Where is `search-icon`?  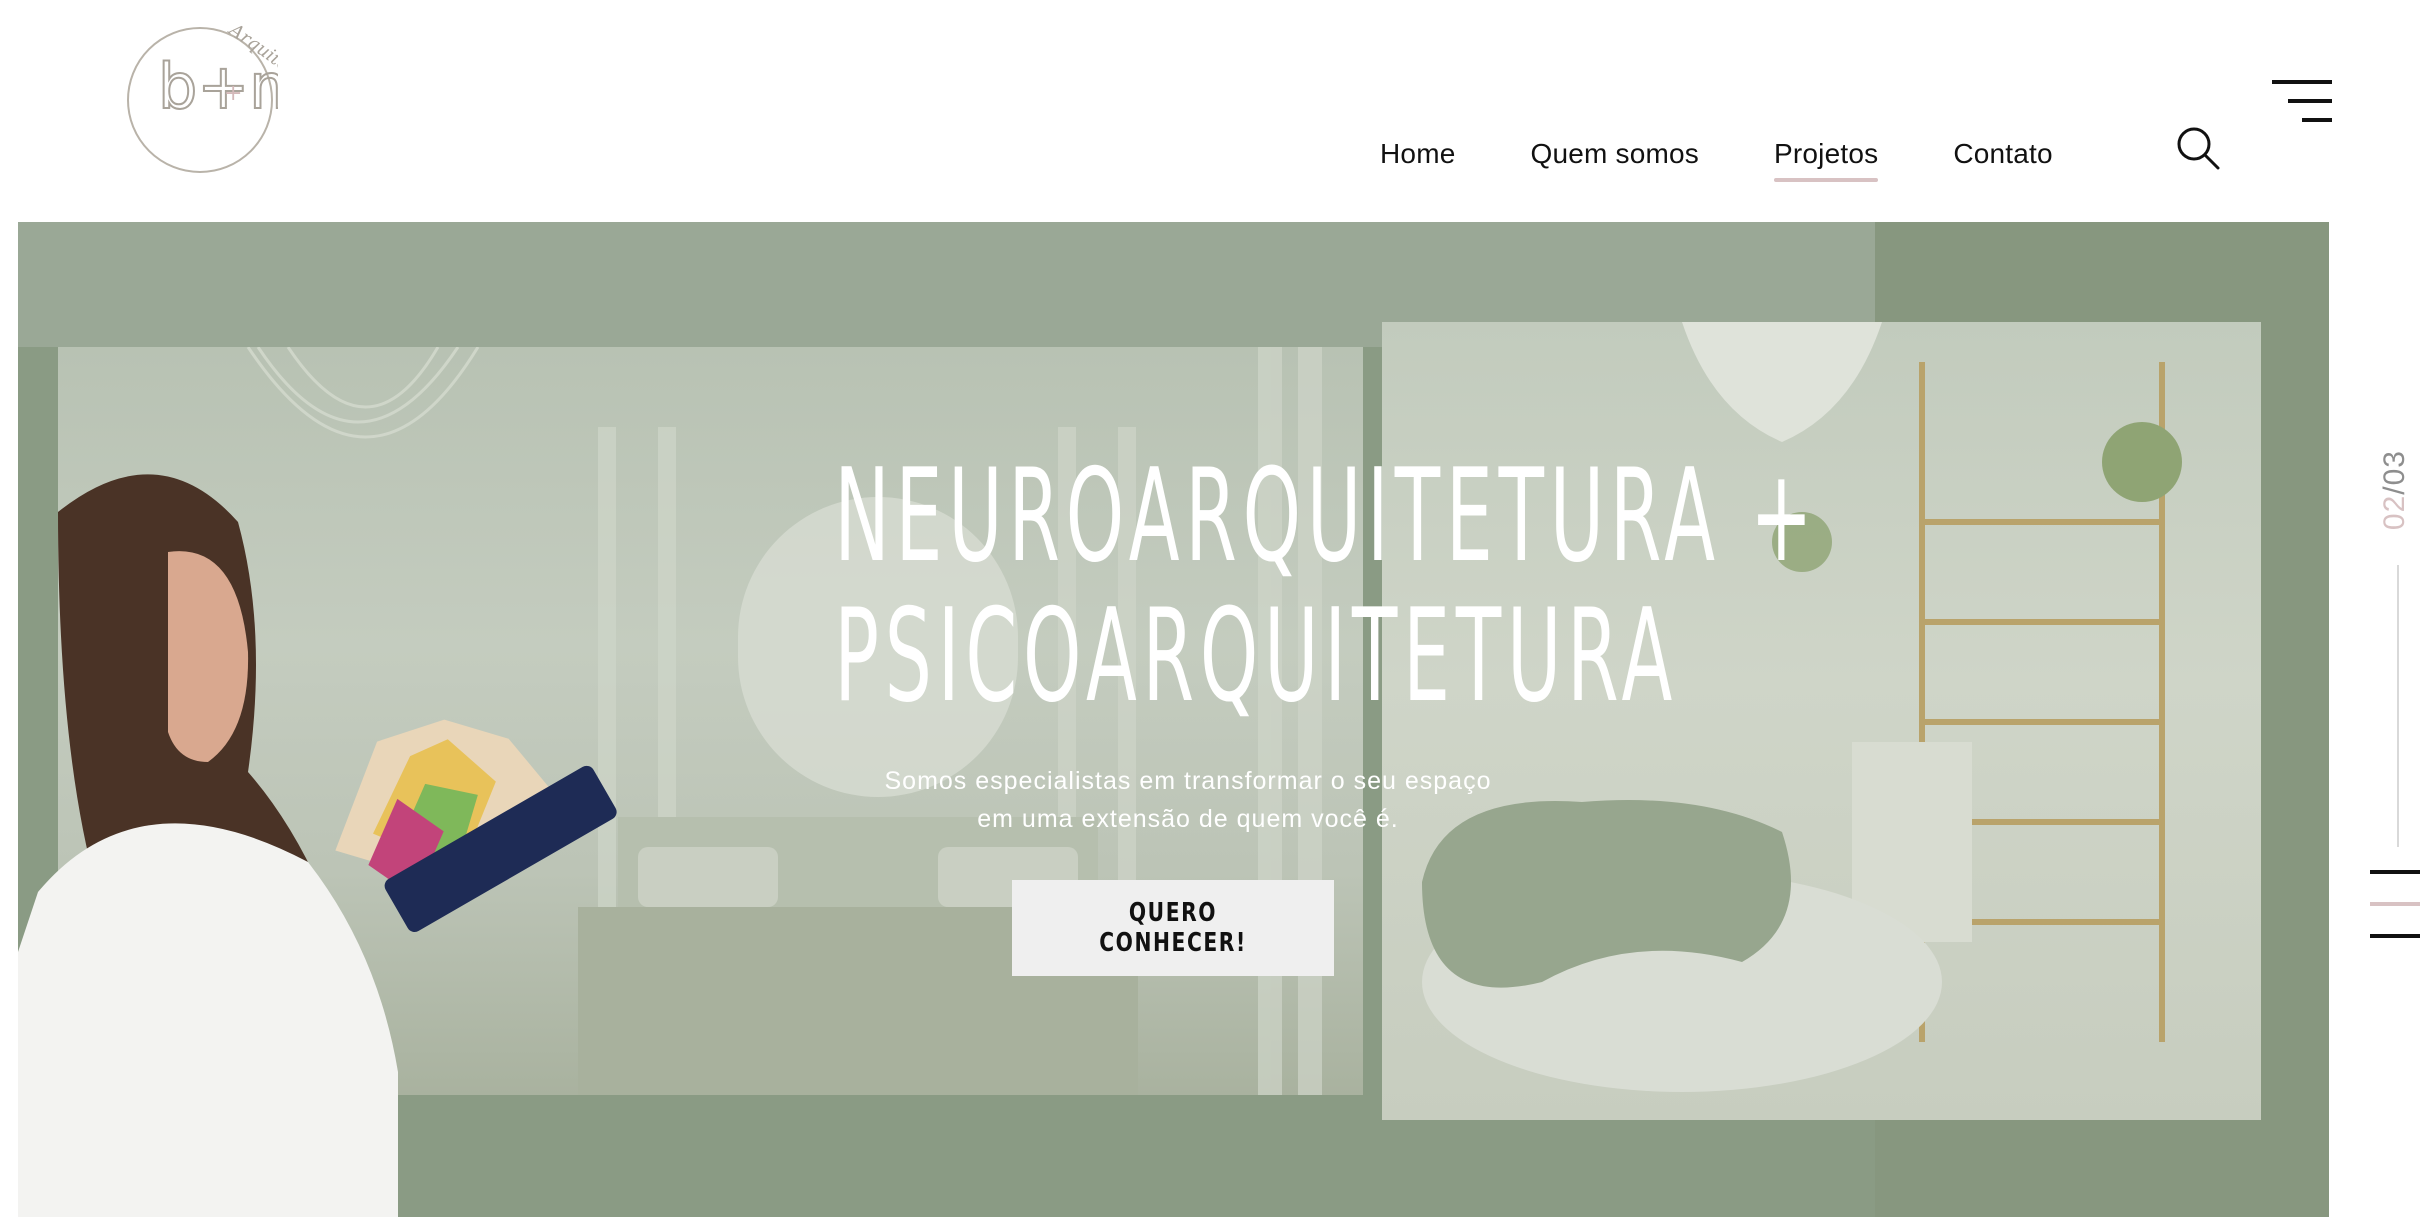
search-icon is located at coordinates (2198, 148).